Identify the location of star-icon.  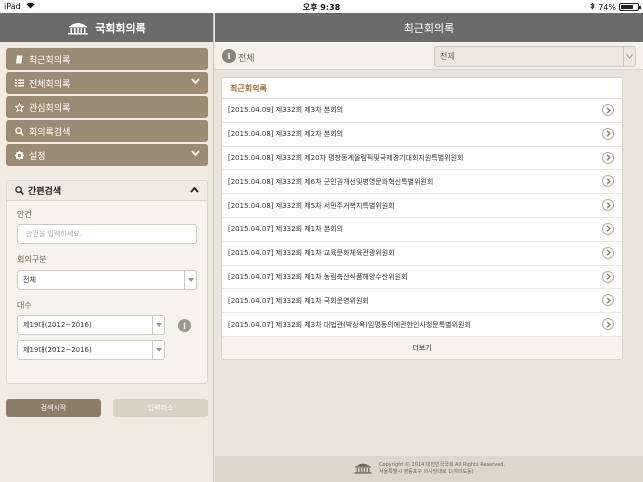
(19, 107).